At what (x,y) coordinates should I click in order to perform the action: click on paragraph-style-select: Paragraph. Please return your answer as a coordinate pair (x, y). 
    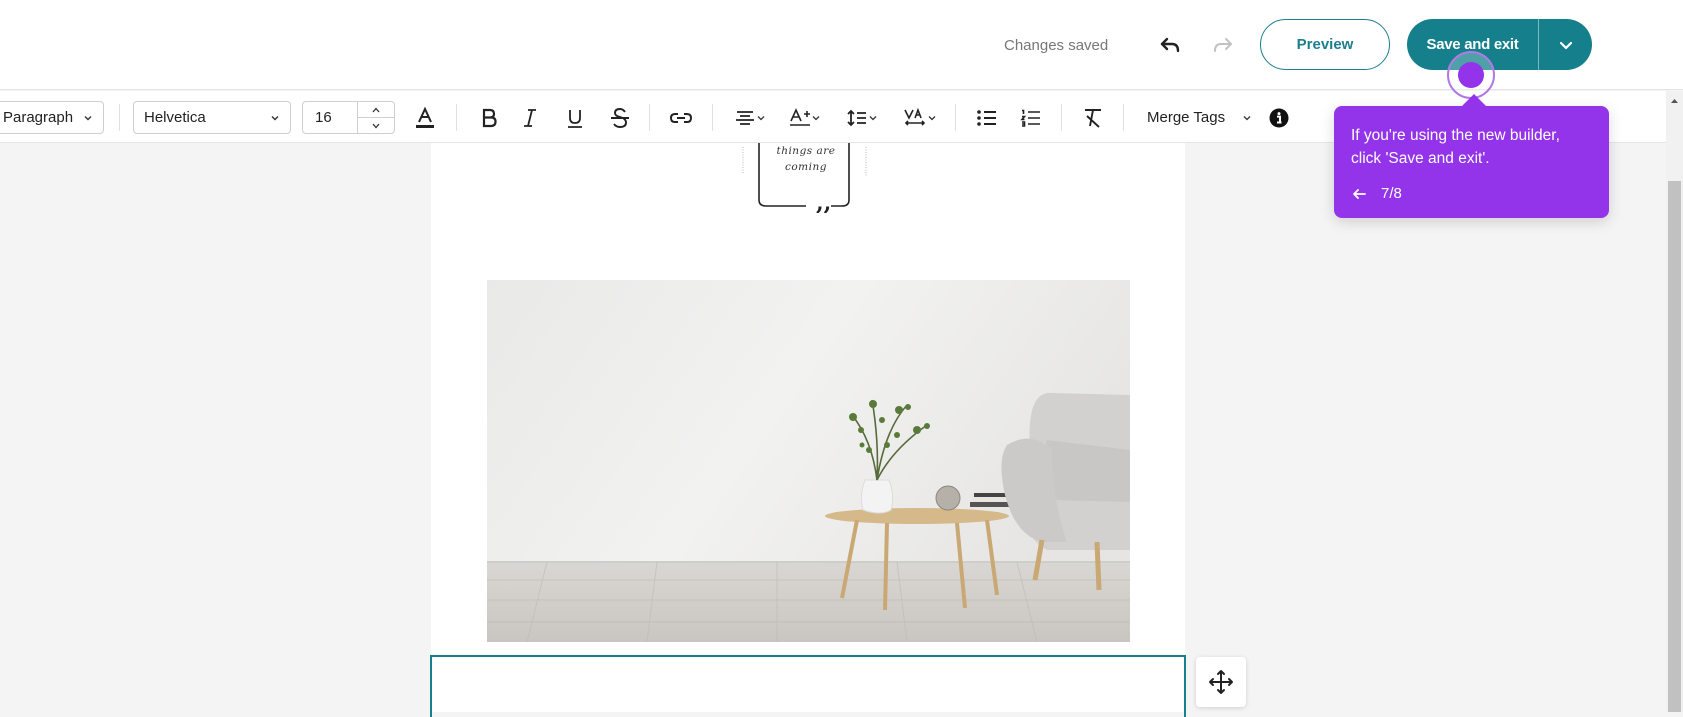
    Looking at the image, I should click on (52, 117).